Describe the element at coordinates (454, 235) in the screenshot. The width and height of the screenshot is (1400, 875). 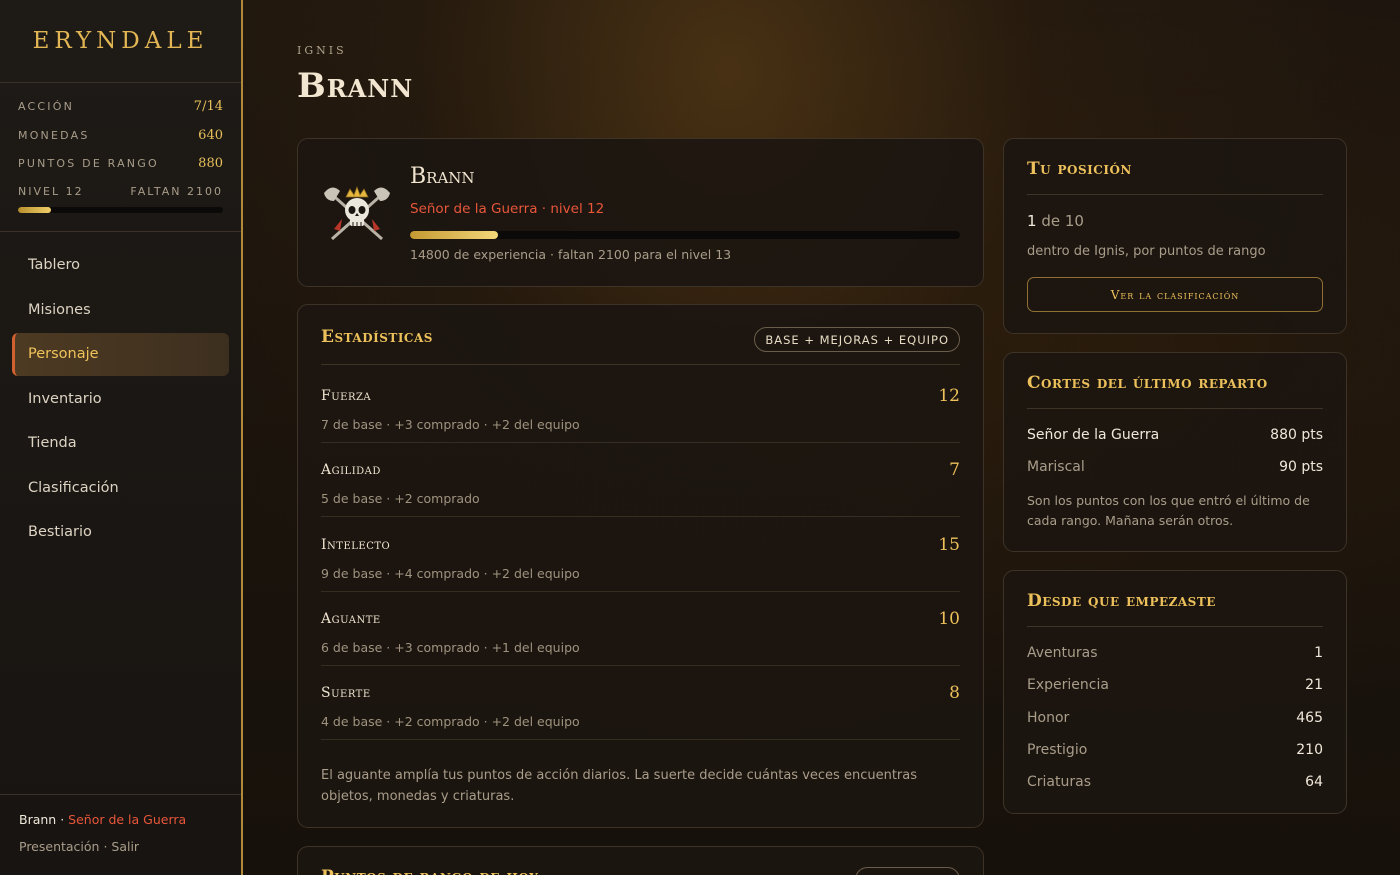
I see `xp-progress-fill` at that location.